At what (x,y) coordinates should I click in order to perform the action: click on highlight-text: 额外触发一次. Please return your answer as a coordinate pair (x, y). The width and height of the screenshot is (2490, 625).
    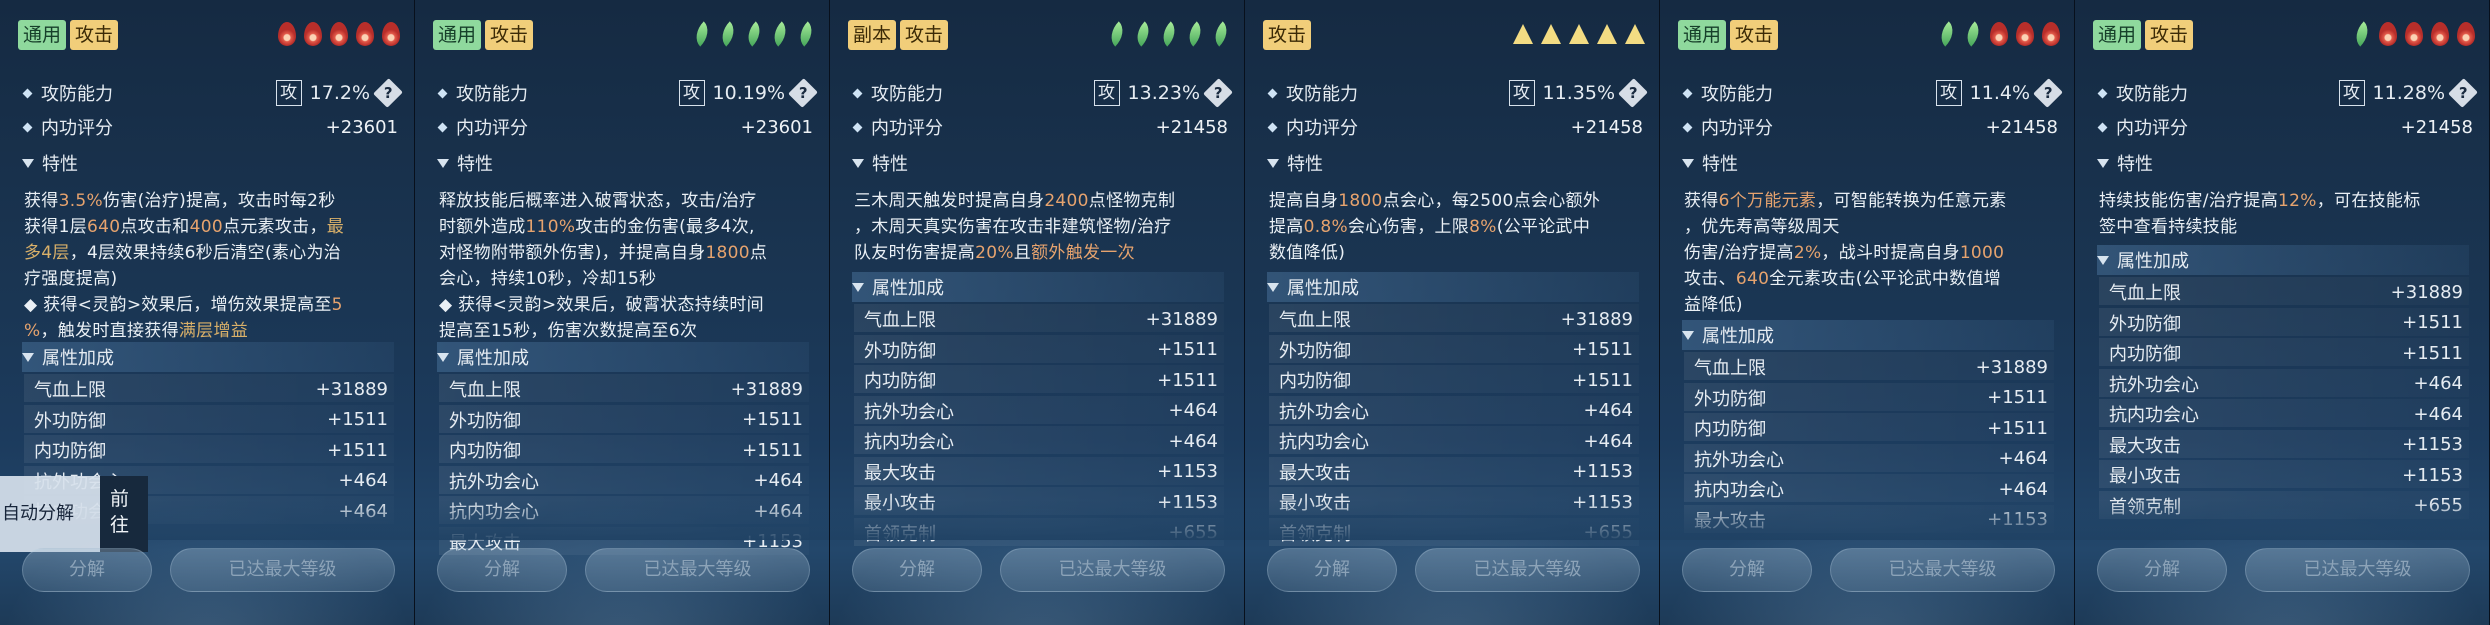
    Looking at the image, I should click on (1083, 253).